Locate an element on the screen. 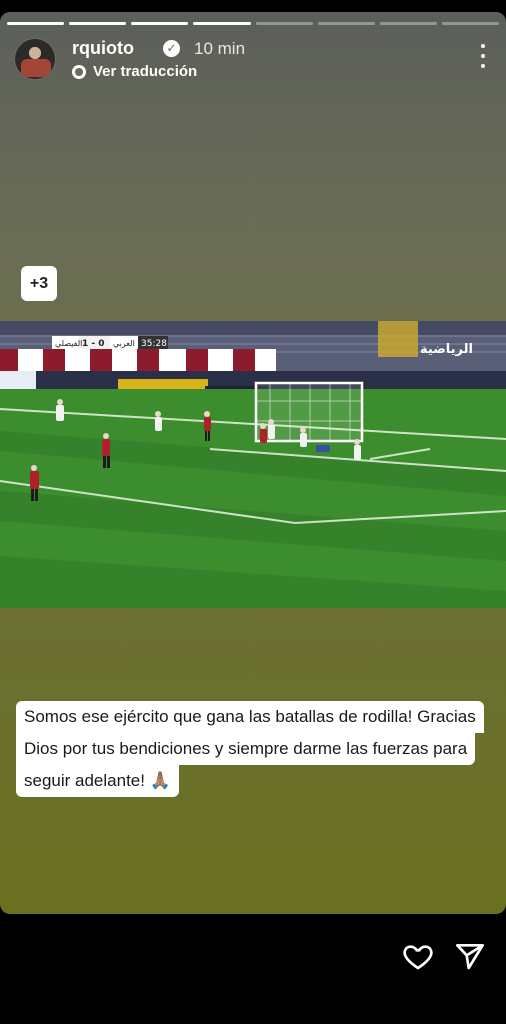 The height and width of the screenshot is (1024, 506). caption-line: seguir adelante! 🙏🏽 is located at coordinates (97, 781).